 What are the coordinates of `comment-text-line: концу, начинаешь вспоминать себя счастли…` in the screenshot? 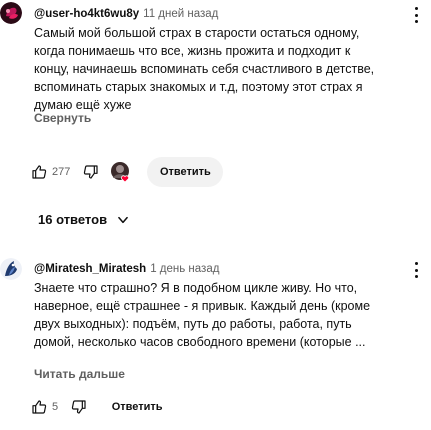 It's located at (204, 69).